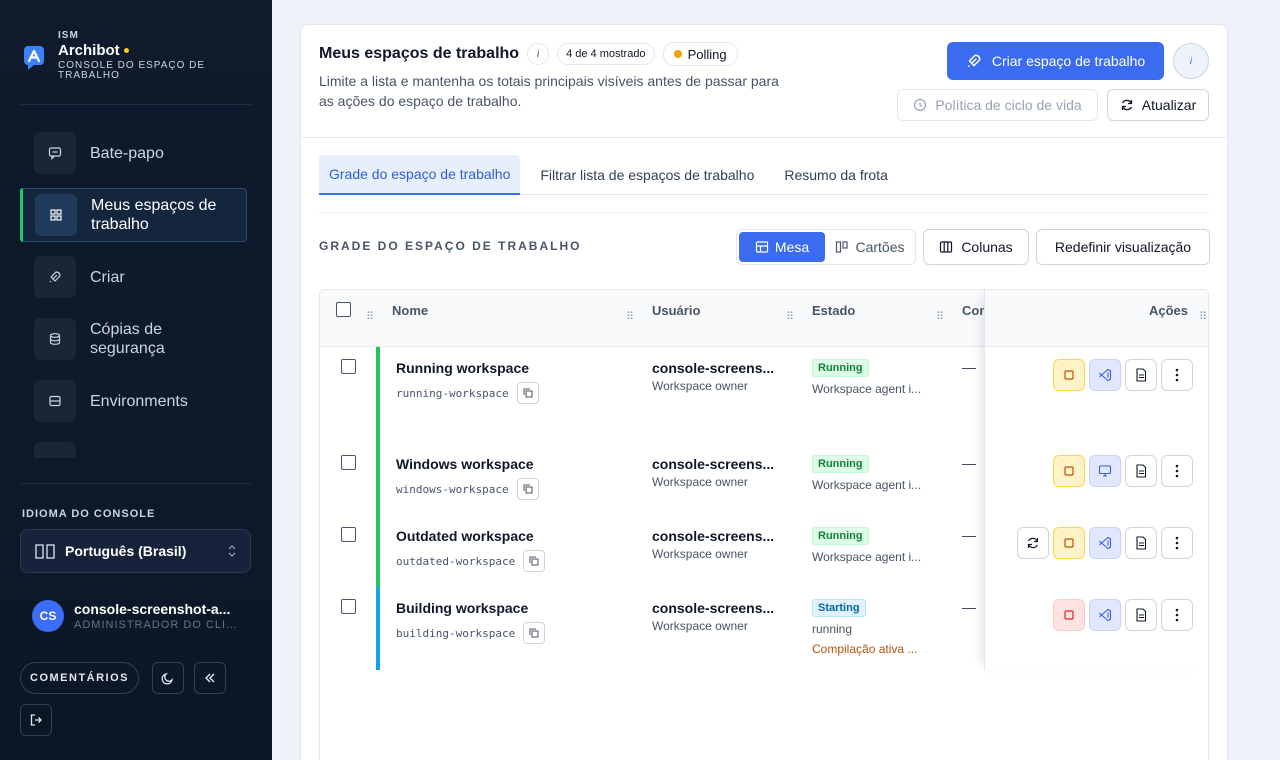 The width and height of the screenshot is (1280, 760). I want to click on lifecycle-policy-button: Política de ciclo de vida, so click(997, 105).